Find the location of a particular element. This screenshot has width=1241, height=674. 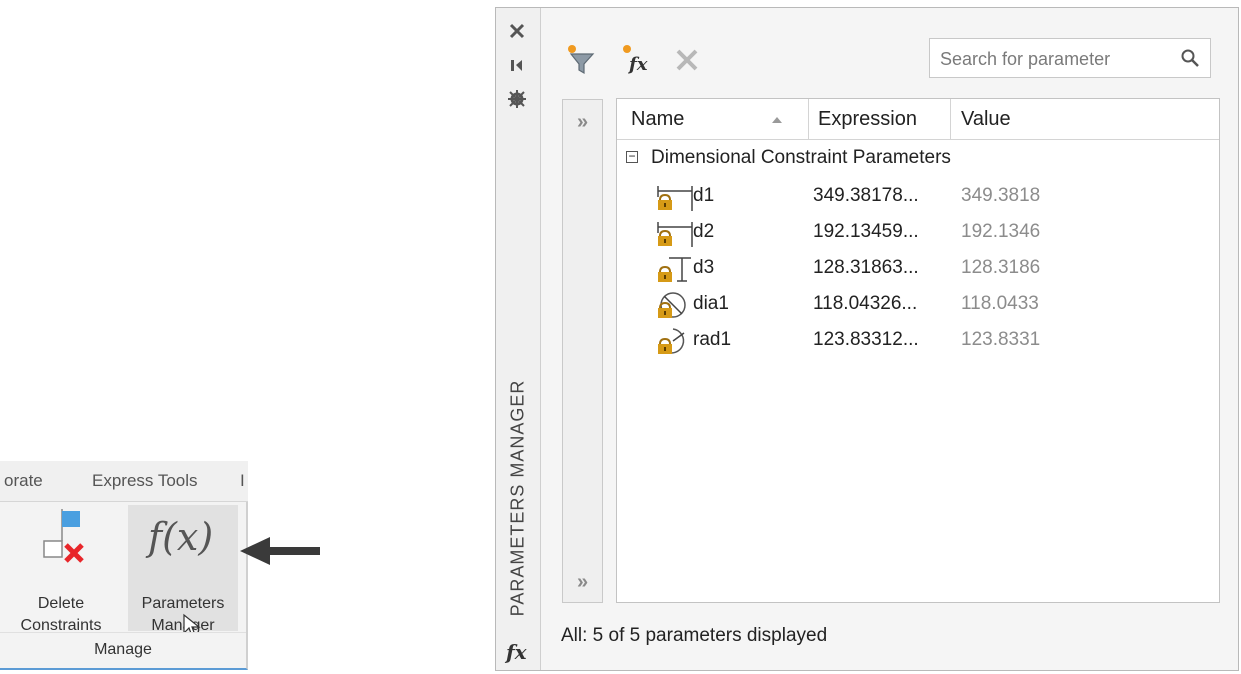

params-label-line1: Parameters is located at coordinates (183, 603).